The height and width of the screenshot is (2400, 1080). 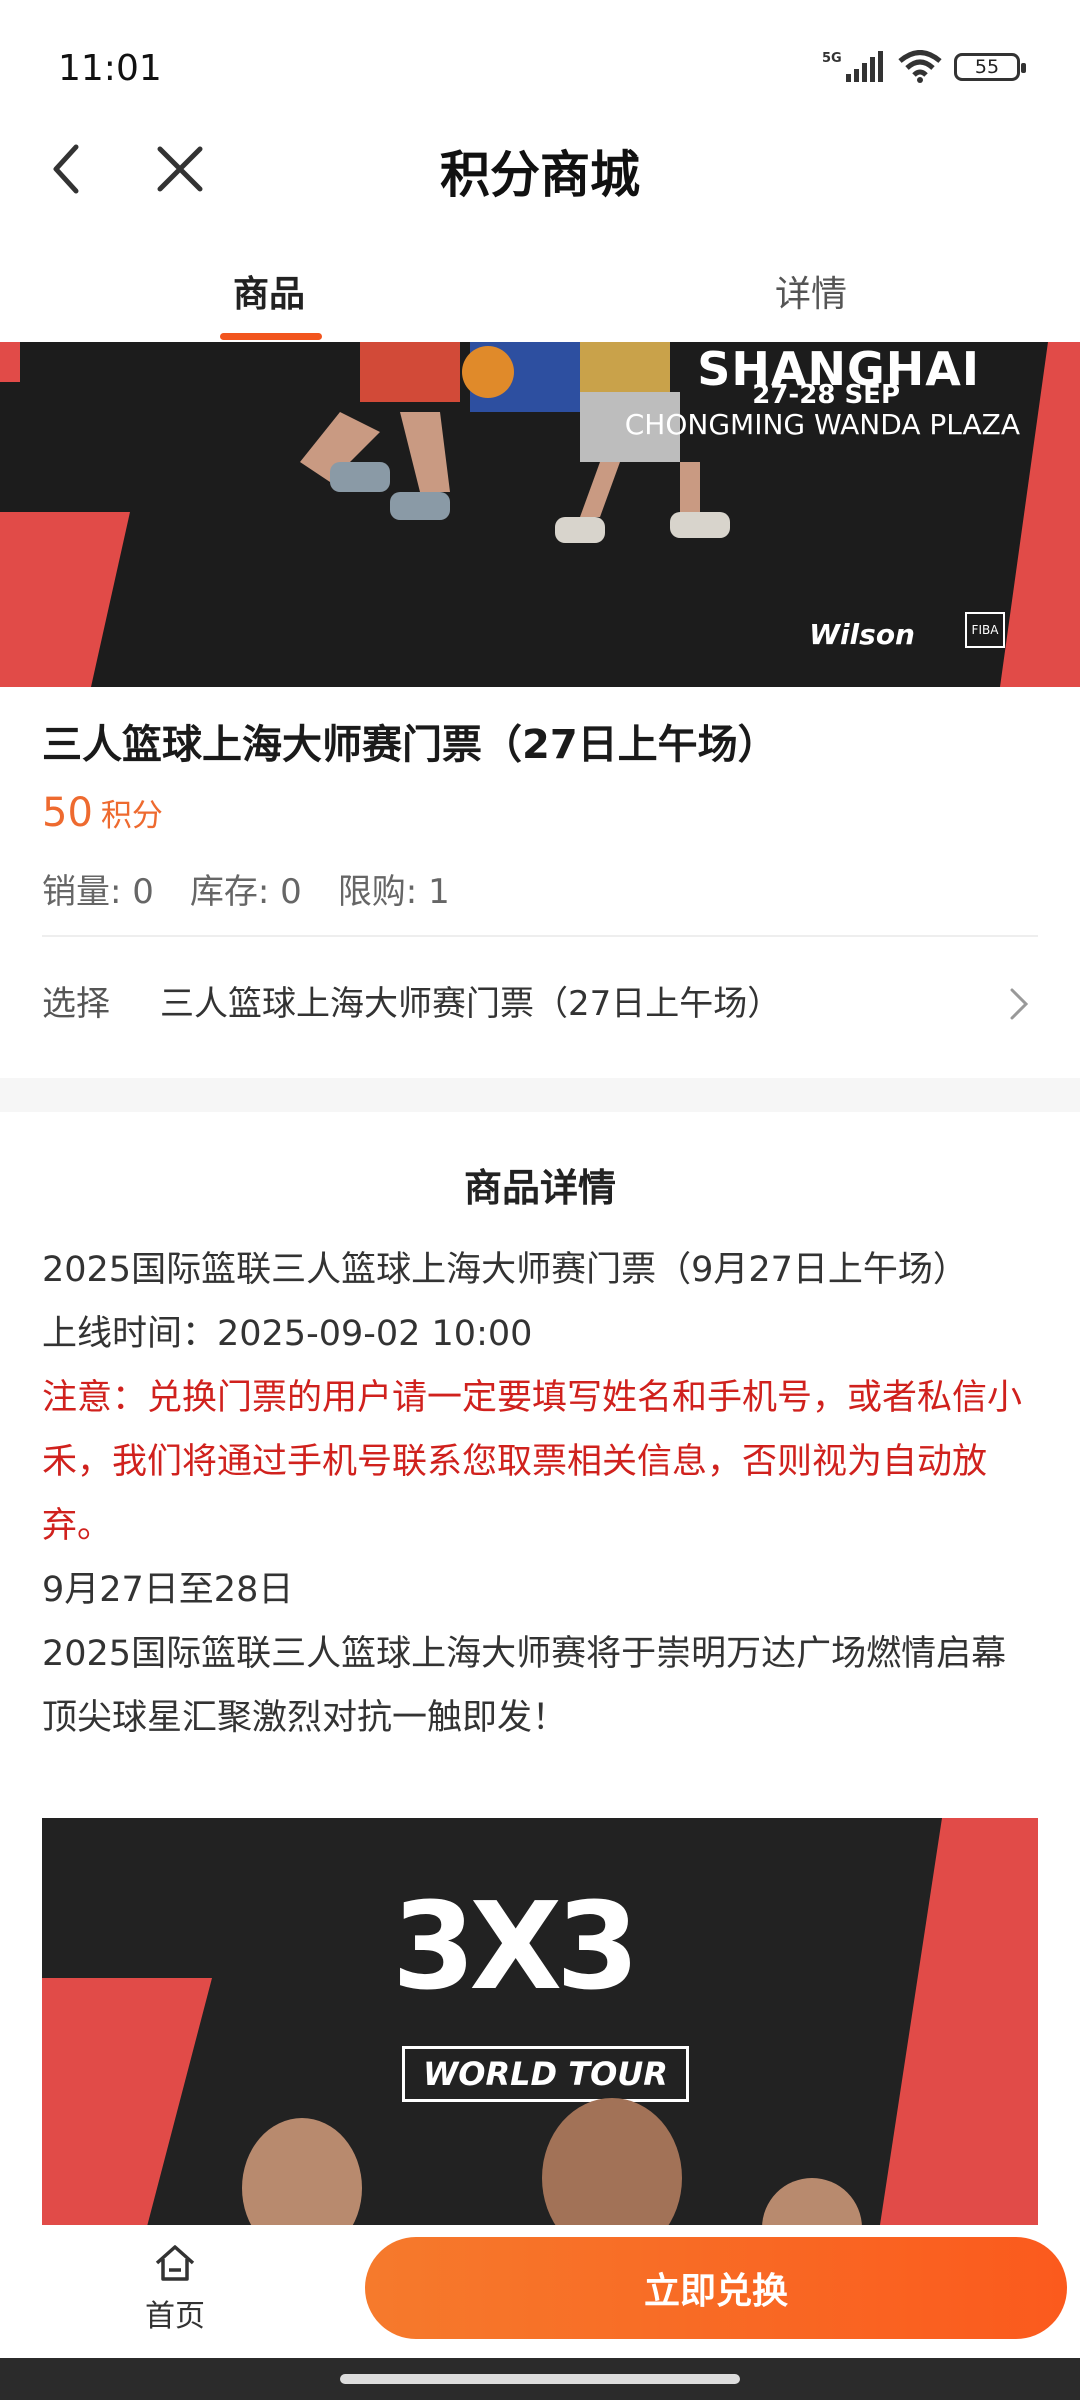 I want to click on signal-icon: 5G, so click(x=852, y=66).